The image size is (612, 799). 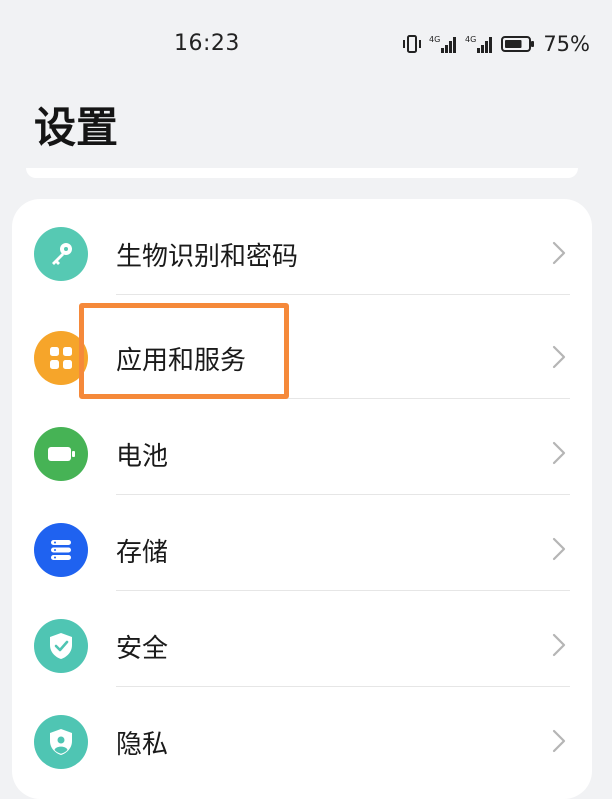 I want to click on settings-item-privacy: 隐私, so click(x=302, y=735).